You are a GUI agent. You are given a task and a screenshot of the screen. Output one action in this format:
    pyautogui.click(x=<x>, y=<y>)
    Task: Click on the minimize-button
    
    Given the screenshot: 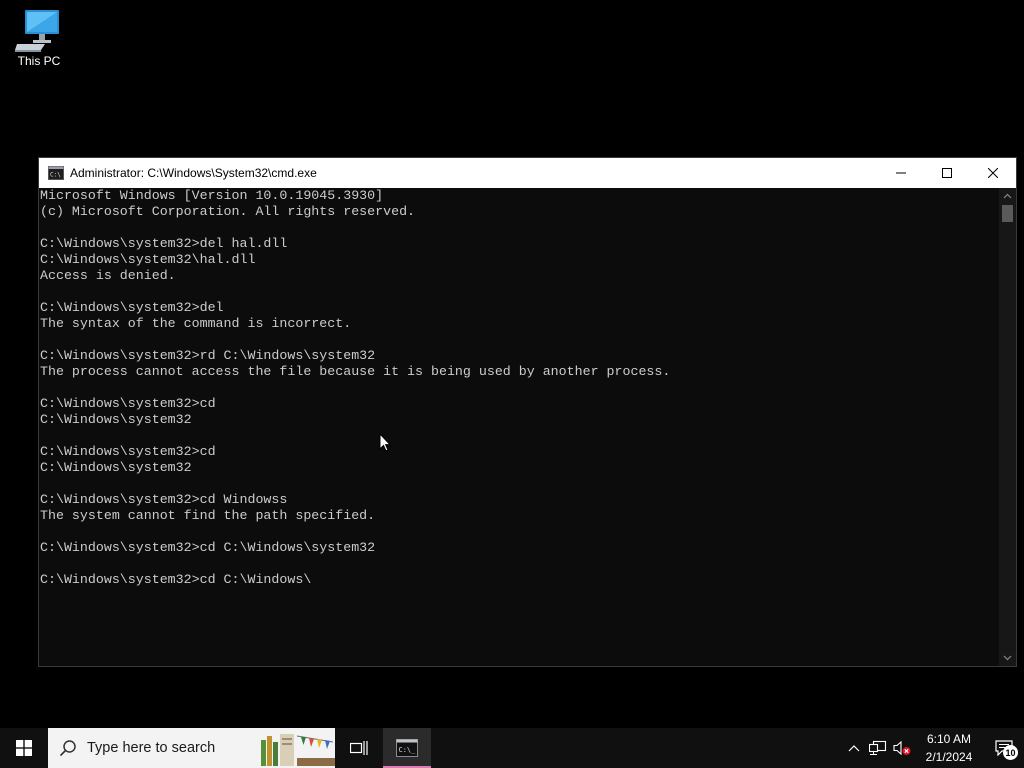 What is the action you would take?
    pyautogui.click(x=901, y=173)
    